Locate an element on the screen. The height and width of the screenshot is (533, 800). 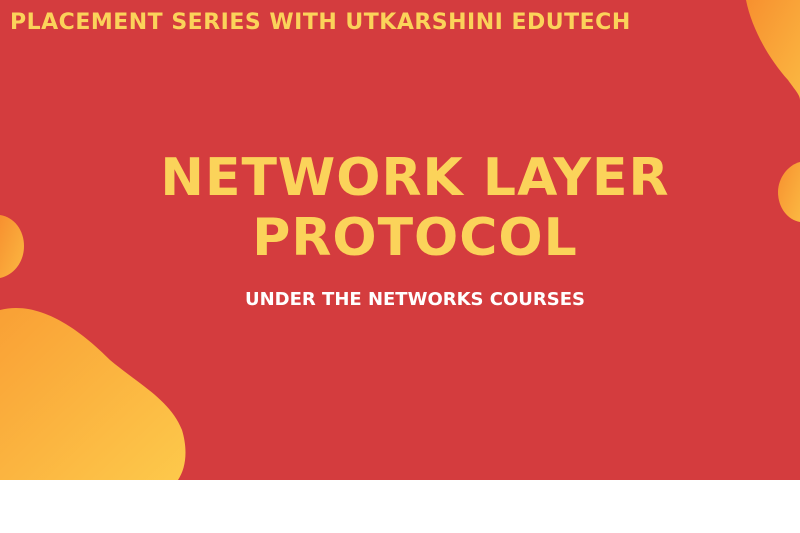
main-title-line-1: NETWORK LAYER is located at coordinates (415, 178).